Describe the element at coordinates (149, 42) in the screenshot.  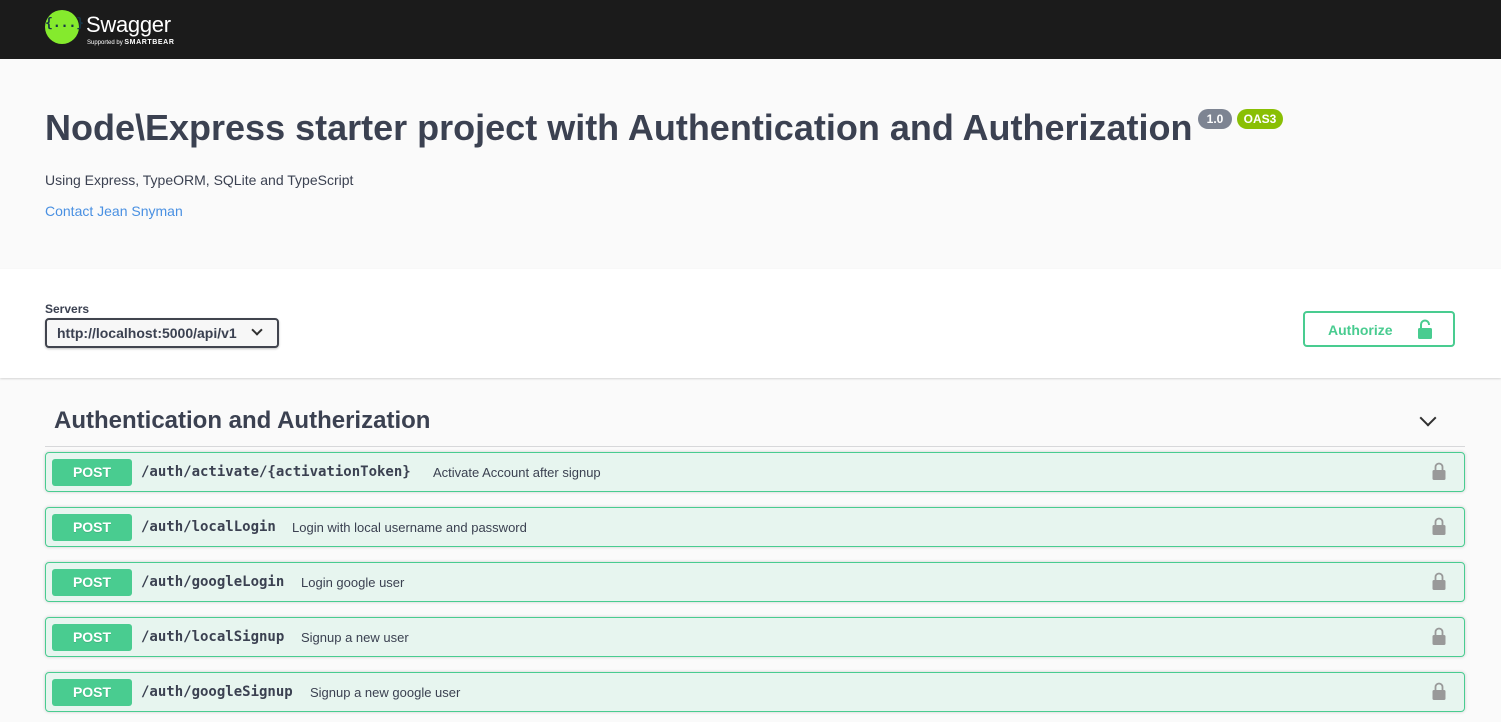
I see `sponsor-name: SMARTBEAR` at that location.